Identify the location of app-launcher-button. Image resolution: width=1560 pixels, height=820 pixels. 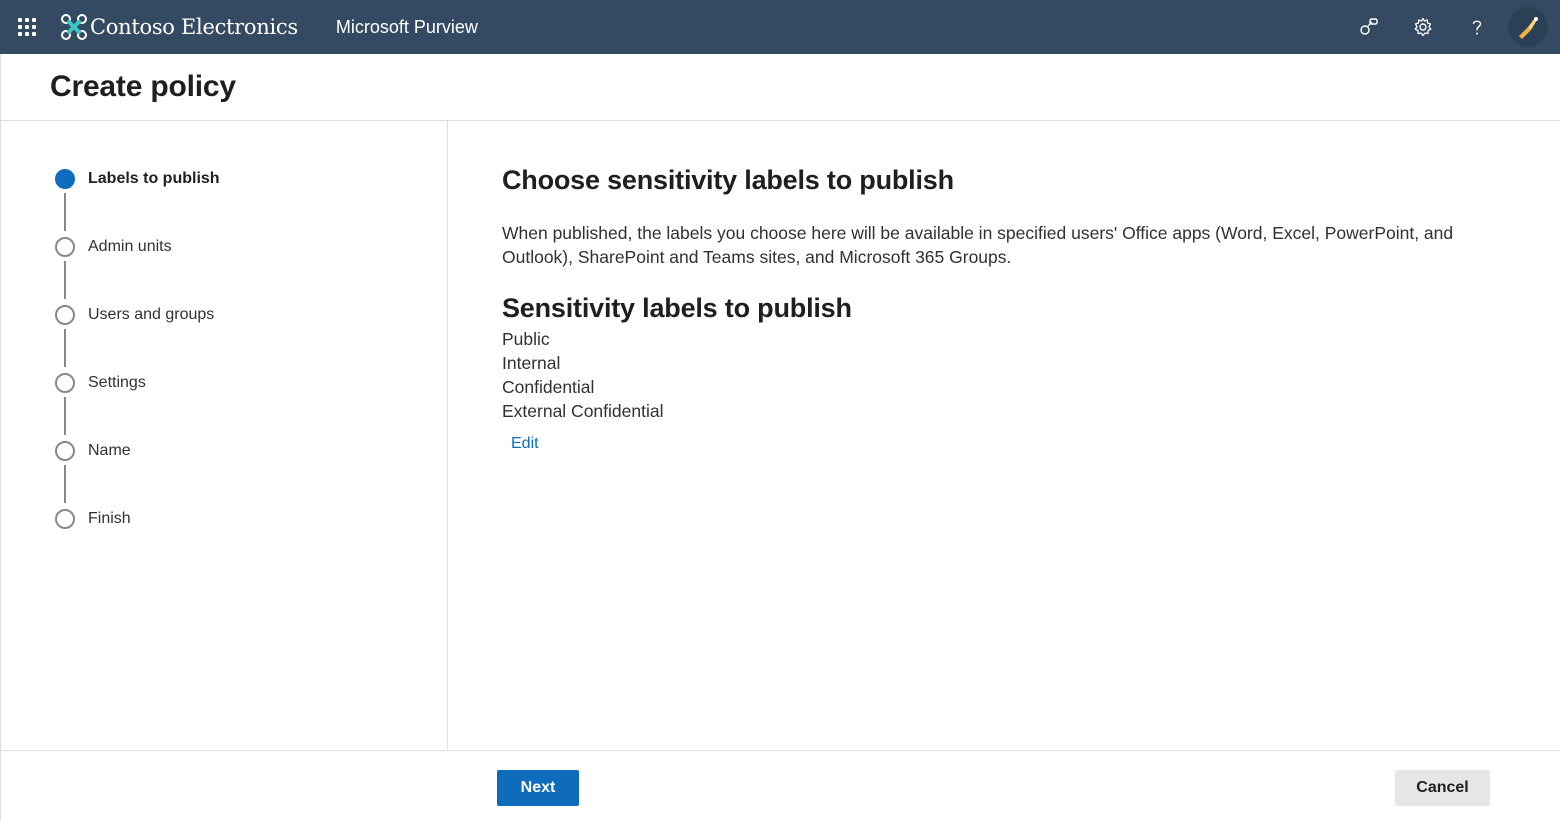
(27, 27).